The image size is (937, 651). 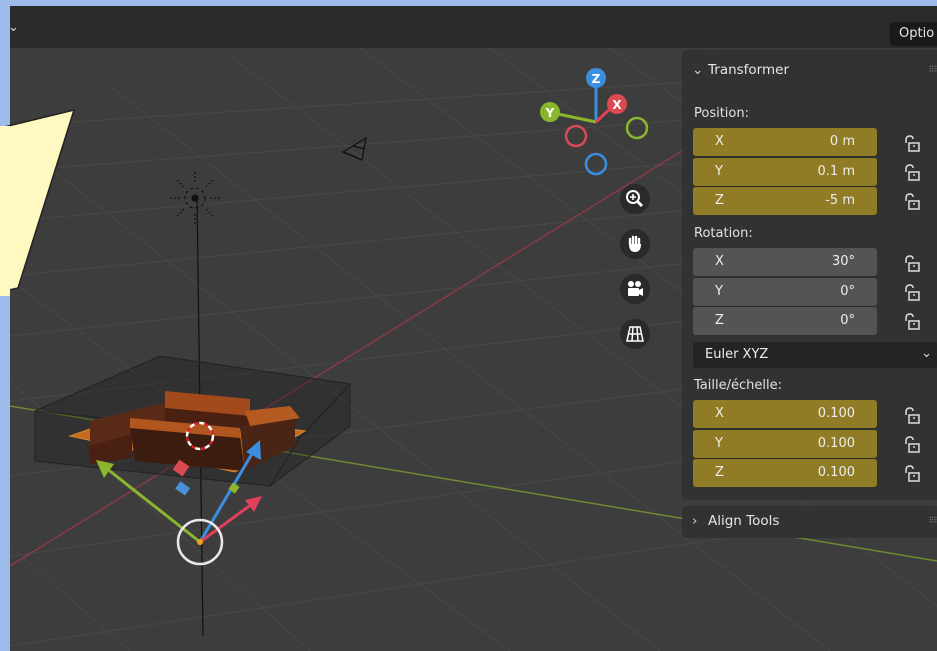 What do you see at coordinates (473, 27) in the screenshot?
I see `viewport-header: ⌄ Optio` at bounding box center [473, 27].